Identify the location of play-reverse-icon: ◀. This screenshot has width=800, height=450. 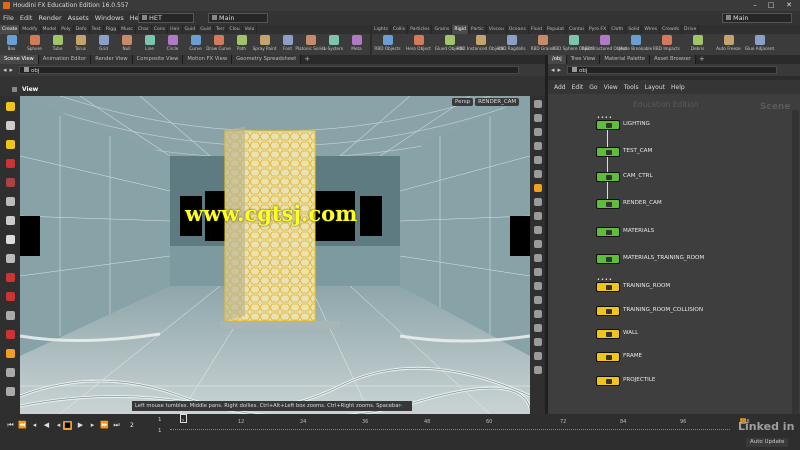
(46, 425).